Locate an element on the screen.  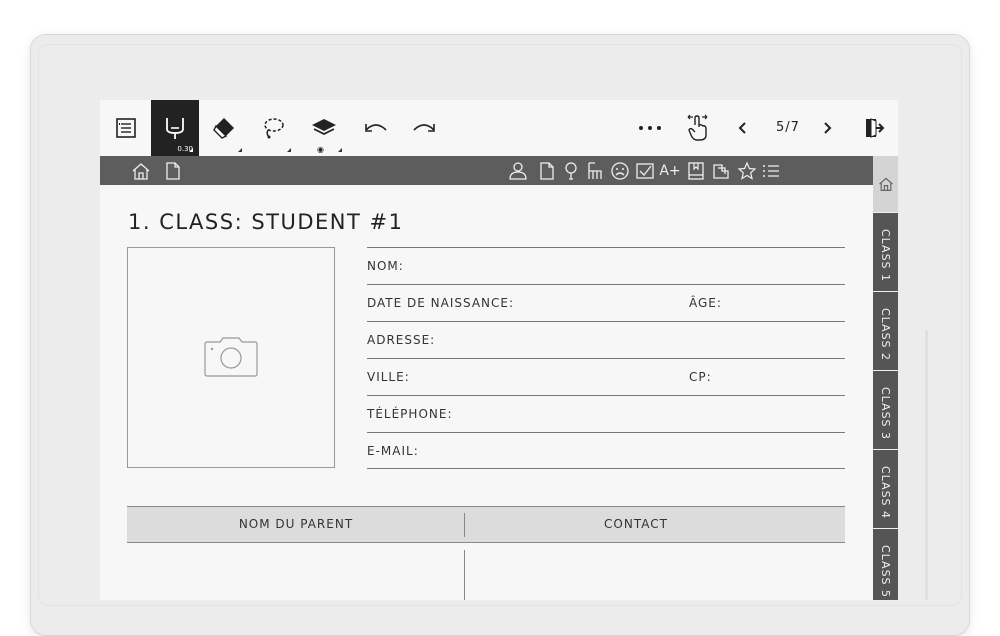
parent-table-divider is located at coordinates (464, 575).